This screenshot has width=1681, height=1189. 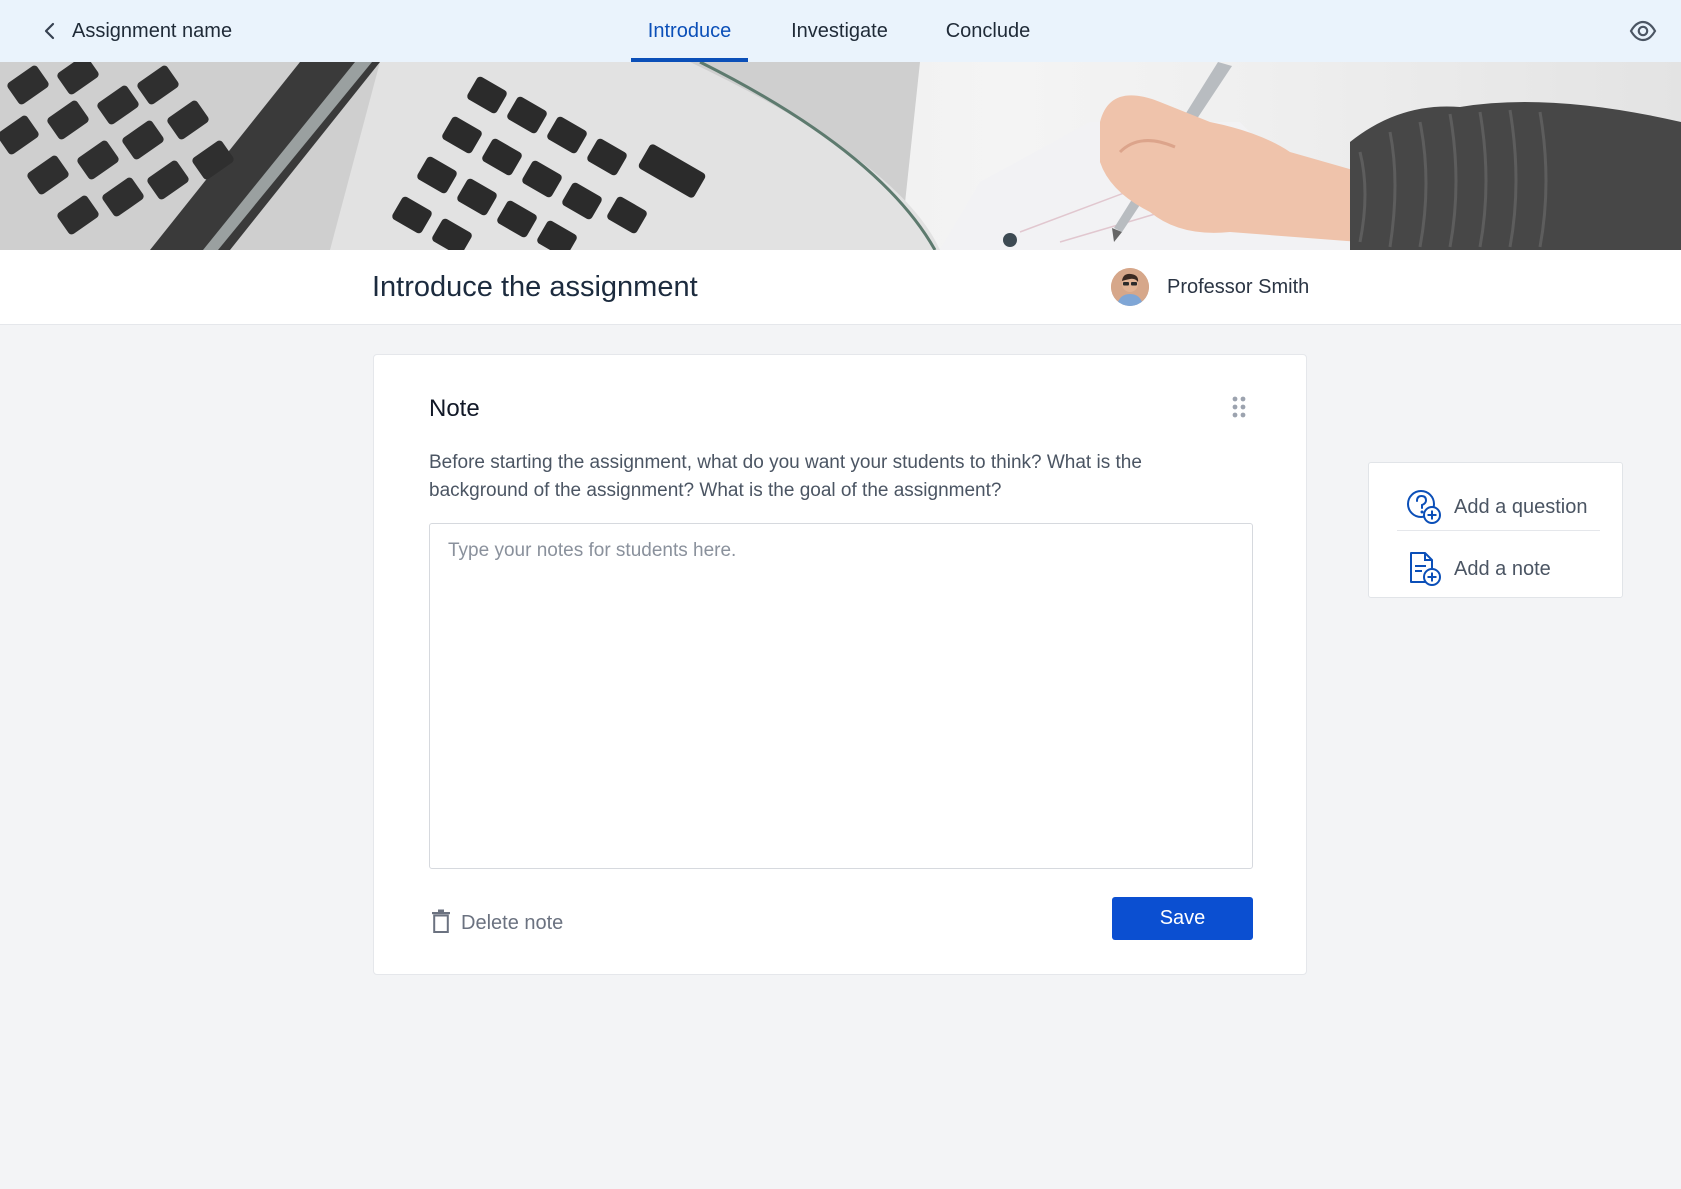 I want to click on author: Professor Smith, so click(x=1210, y=287).